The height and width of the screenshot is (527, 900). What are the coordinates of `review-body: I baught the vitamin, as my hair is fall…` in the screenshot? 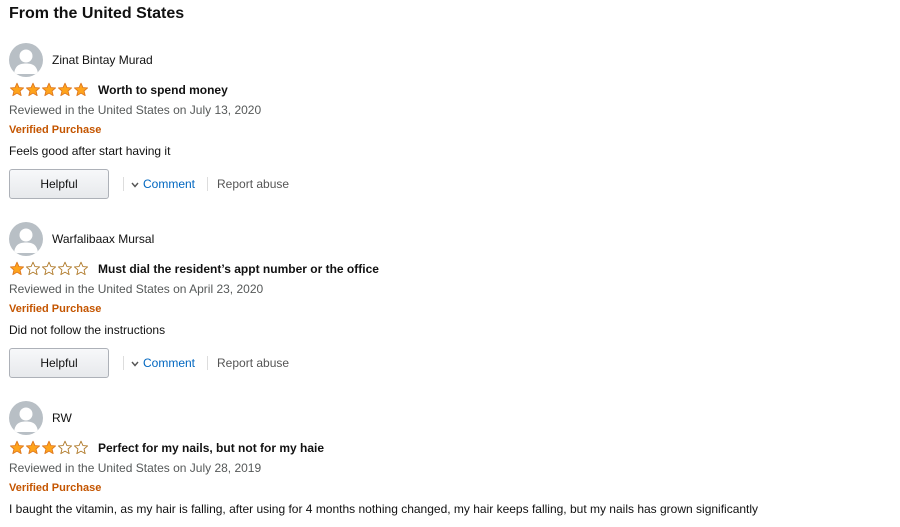 It's located at (384, 509).